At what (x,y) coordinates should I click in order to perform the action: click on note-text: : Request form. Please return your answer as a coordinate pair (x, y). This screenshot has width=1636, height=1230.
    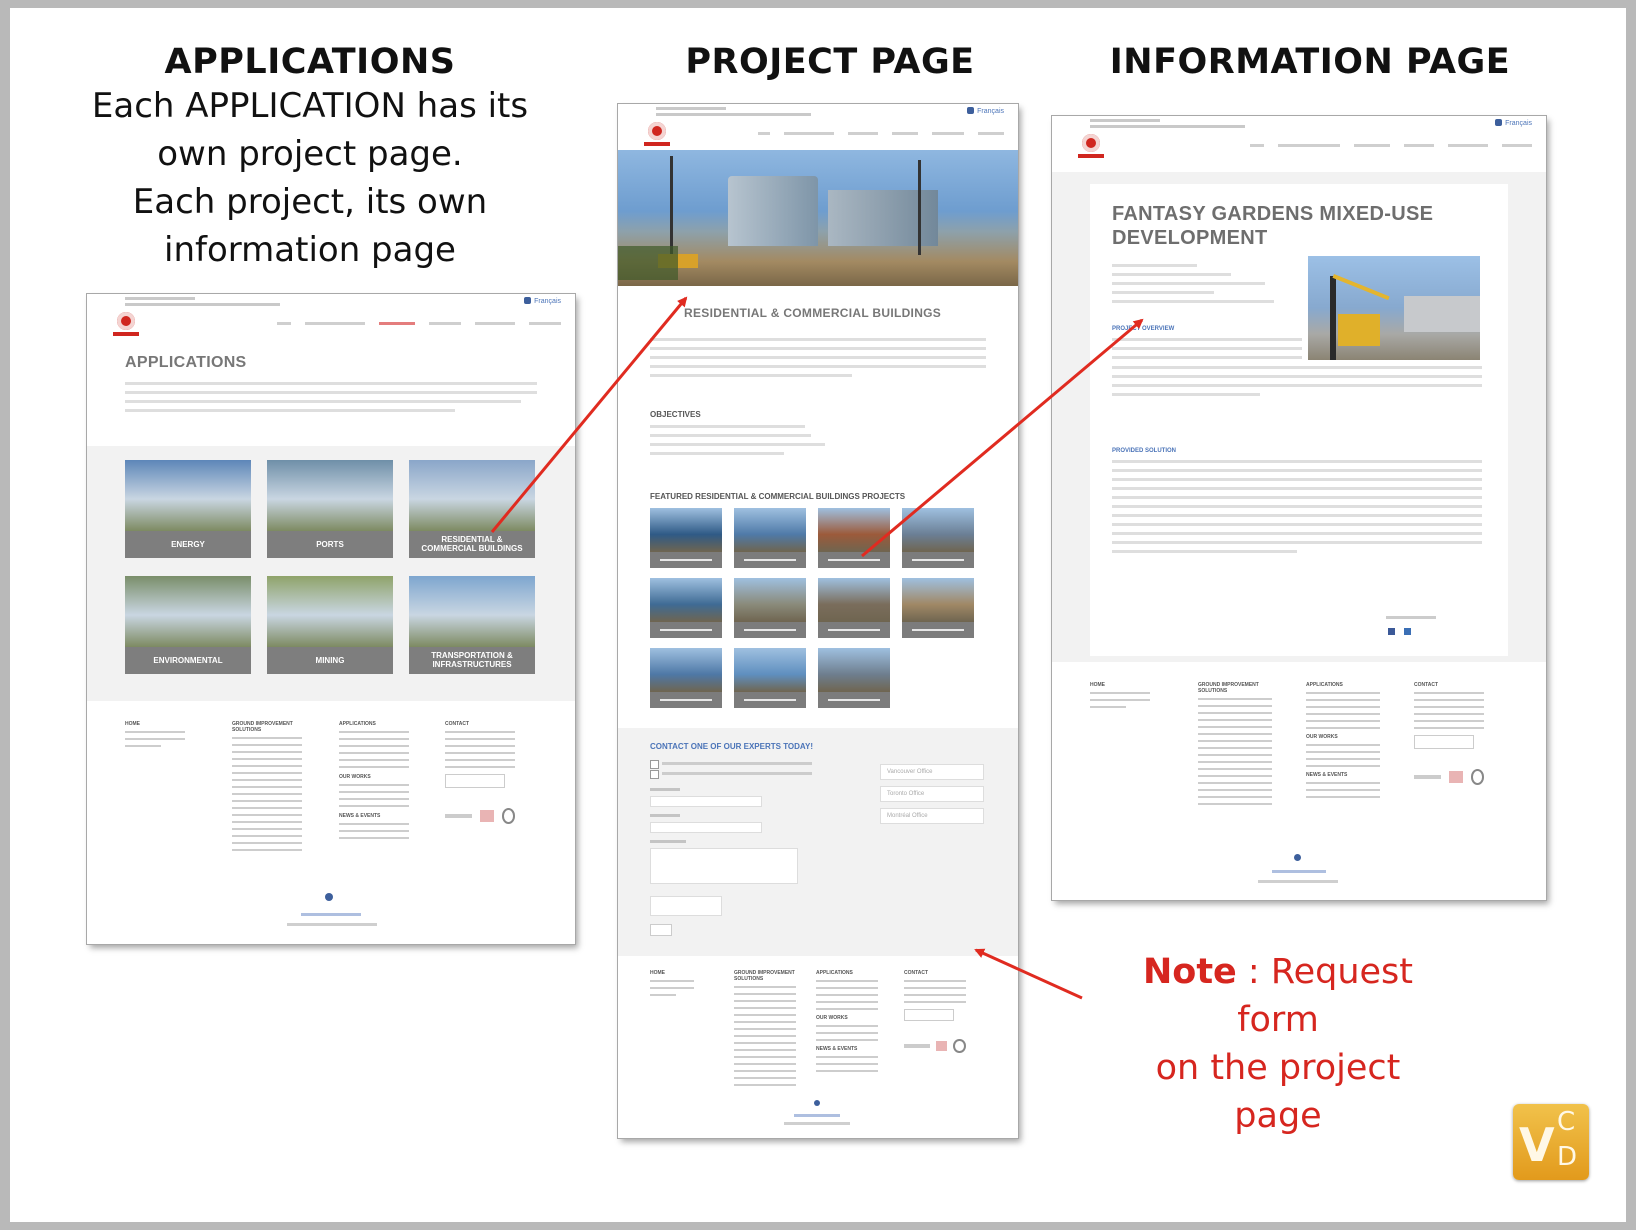
    Looking at the image, I should click on (1325, 996).